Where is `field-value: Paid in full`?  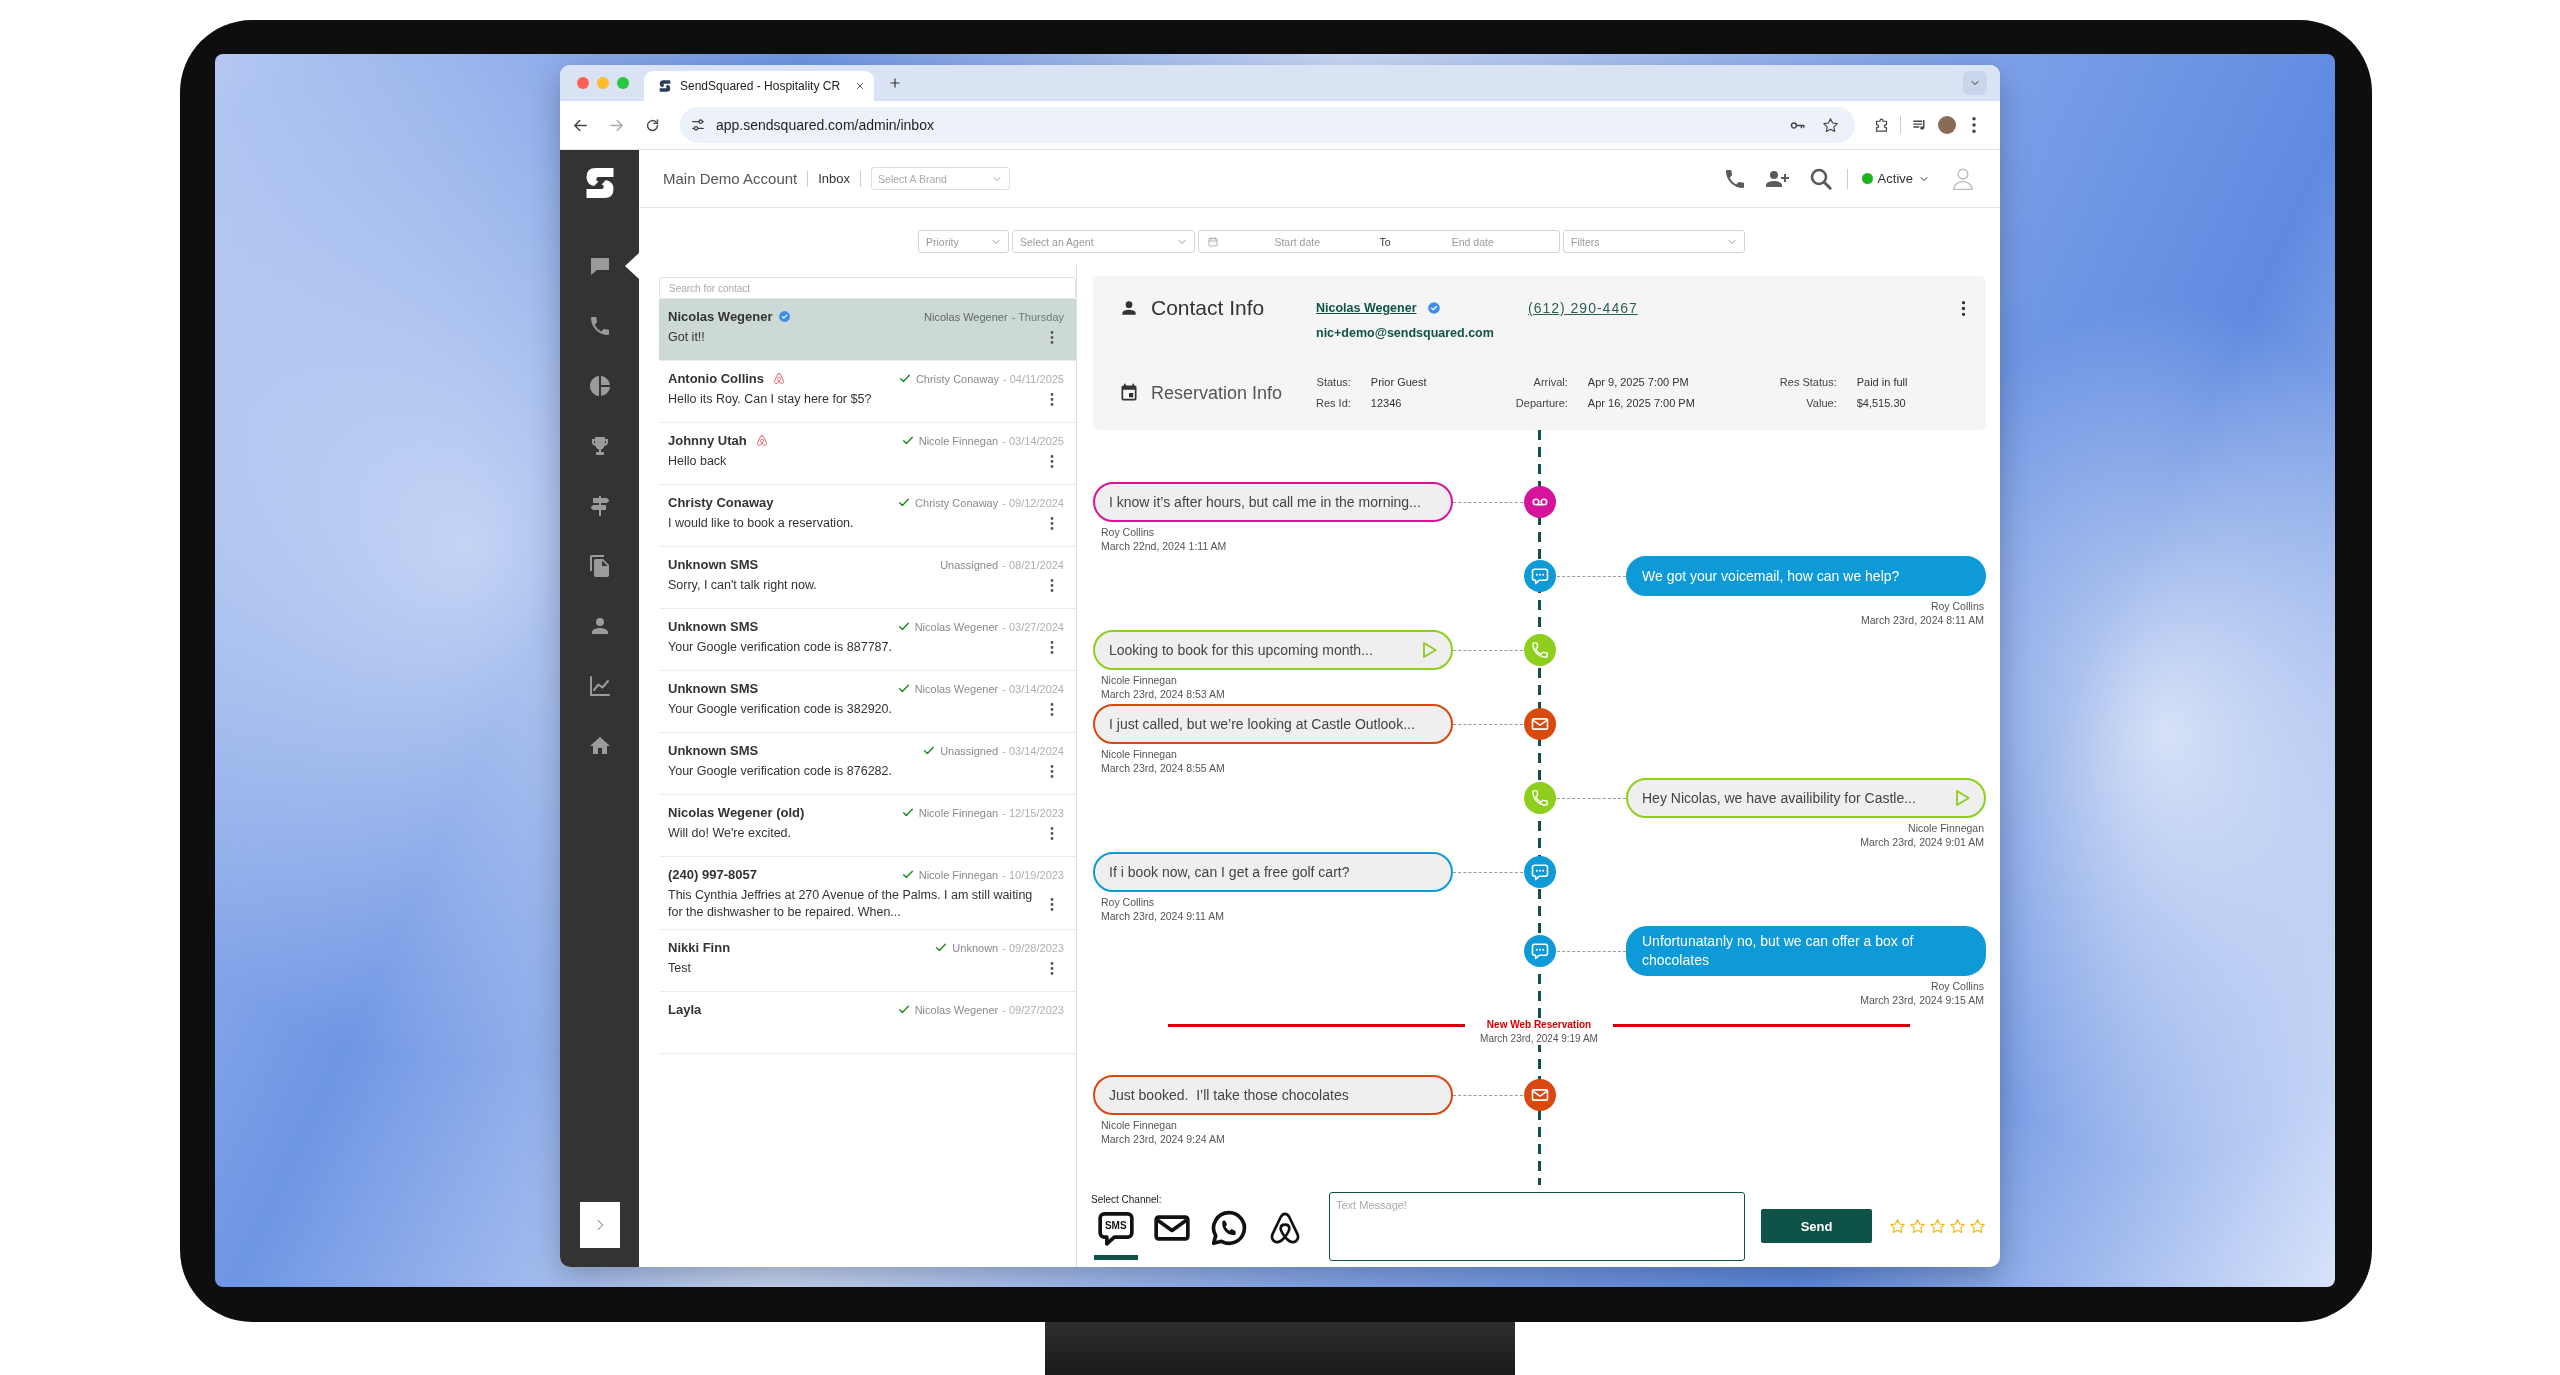
field-value: Paid in full is located at coordinates (1882, 382).